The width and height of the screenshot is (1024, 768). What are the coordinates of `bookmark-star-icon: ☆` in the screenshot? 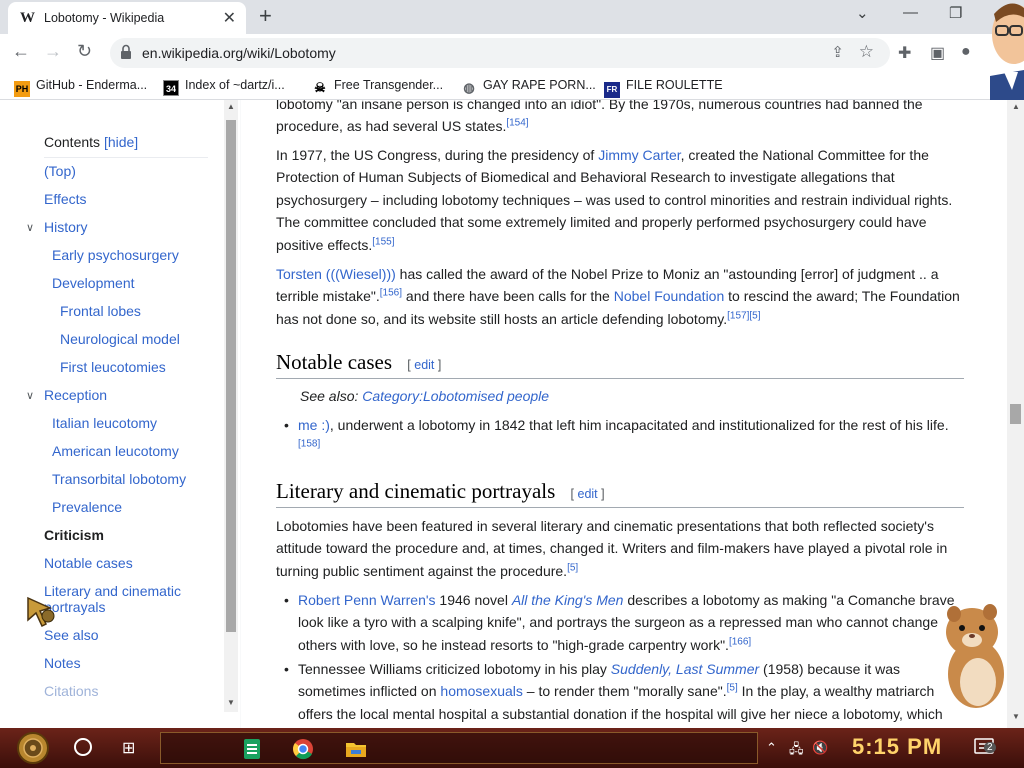 It's located at (866, 52).